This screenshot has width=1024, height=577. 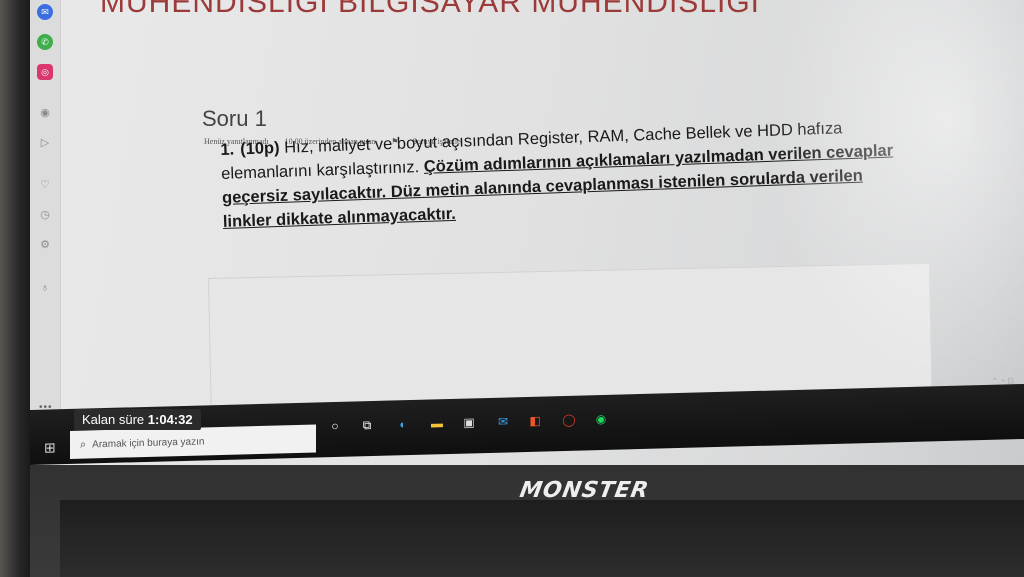 I want to click on whatsapp-icon: ✆, so click(x=45, y=42).